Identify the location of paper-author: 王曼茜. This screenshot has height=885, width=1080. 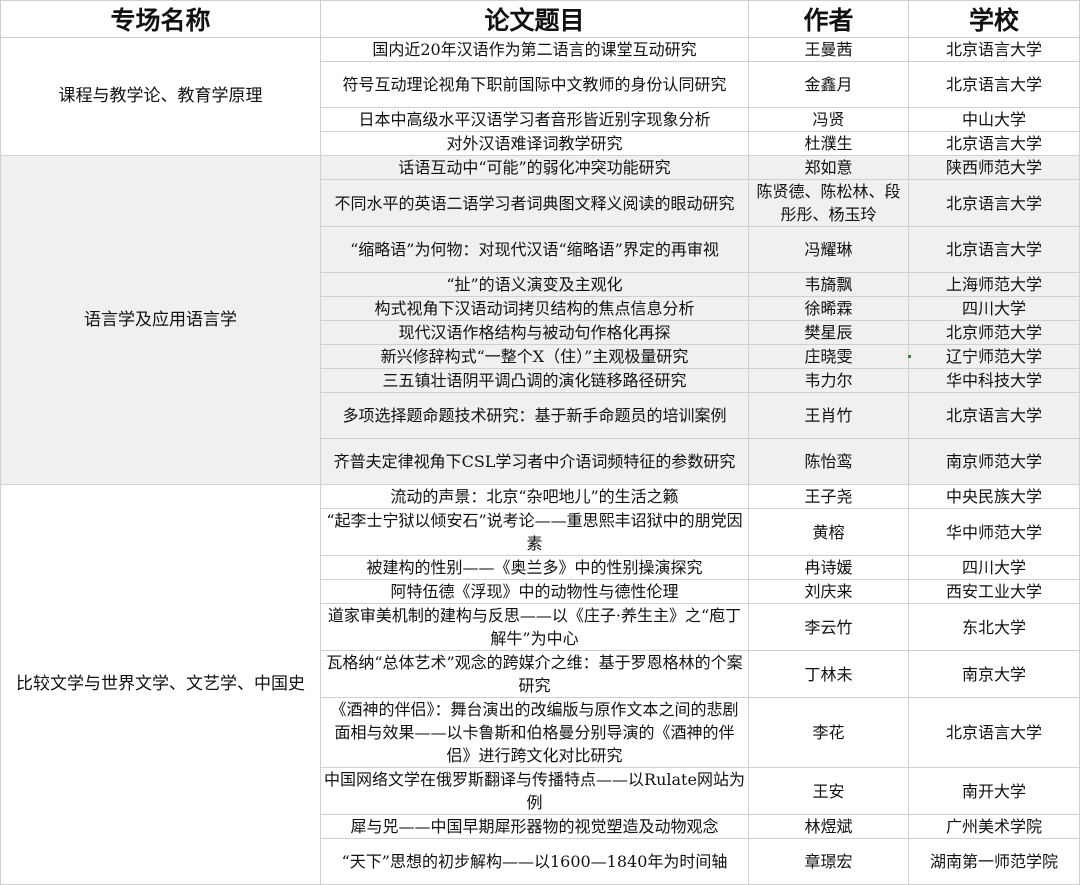
(828, 49).